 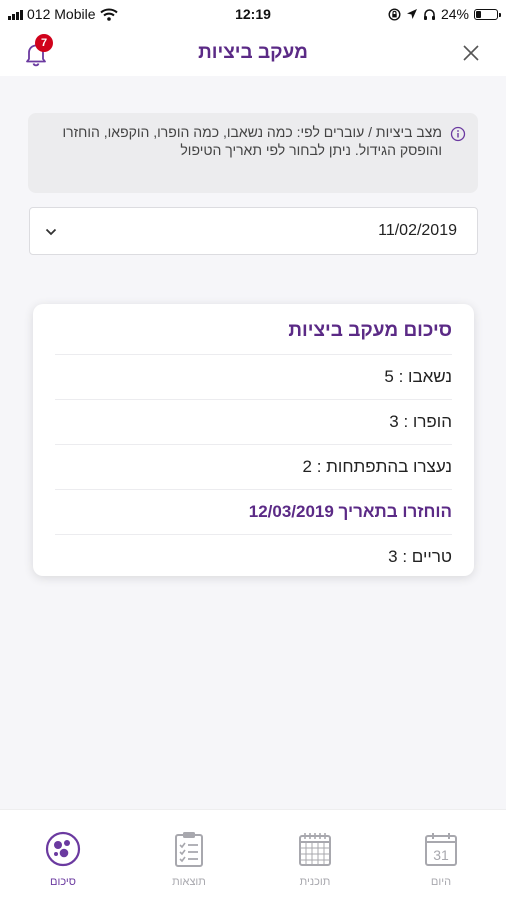 What do you see at coordinates (253, 231) in the screenshot?
I see `treatment-date-select: 11/02/2019` at bounding box center [253, 231].